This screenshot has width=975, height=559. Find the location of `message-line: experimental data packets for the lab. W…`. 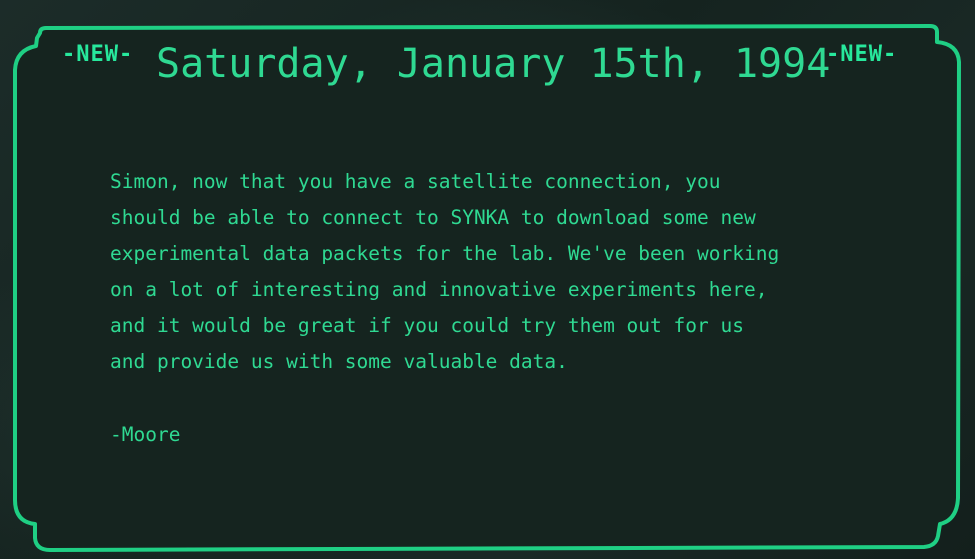

message-line: experimental data packets for the lab. W… is located at coordinates (445, 253).